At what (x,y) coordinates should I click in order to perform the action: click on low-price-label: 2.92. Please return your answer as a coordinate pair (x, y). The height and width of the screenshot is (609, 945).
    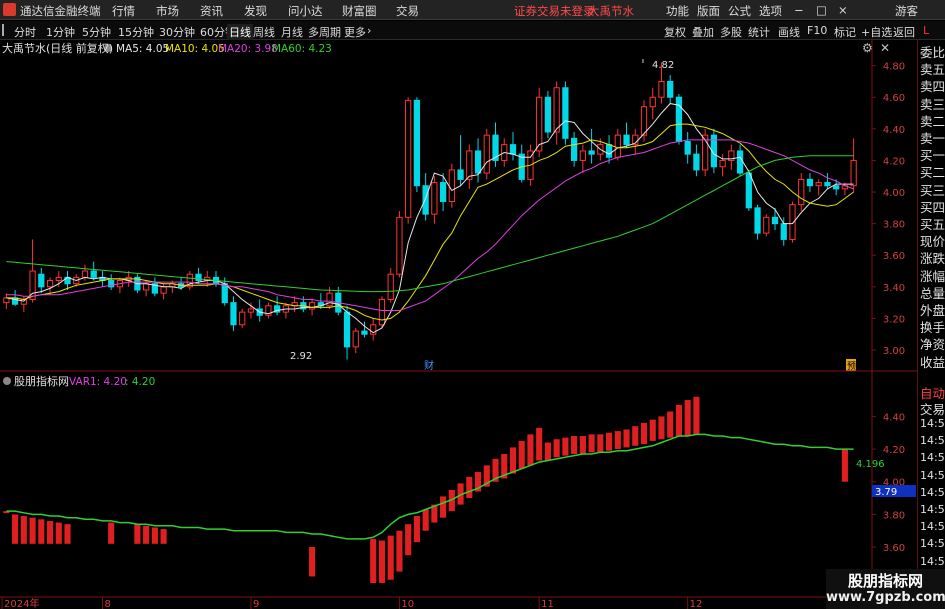
    Looking at the image, I should click on (301, 356).